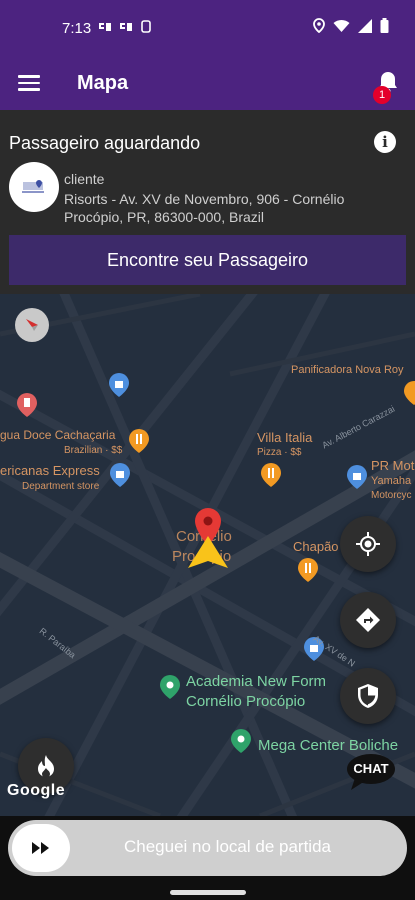 The image size is (415, 900). What do you see at coordinates (30, 83) in the screenshot?
I see `menu-icon` at bounding box center [30, 83].